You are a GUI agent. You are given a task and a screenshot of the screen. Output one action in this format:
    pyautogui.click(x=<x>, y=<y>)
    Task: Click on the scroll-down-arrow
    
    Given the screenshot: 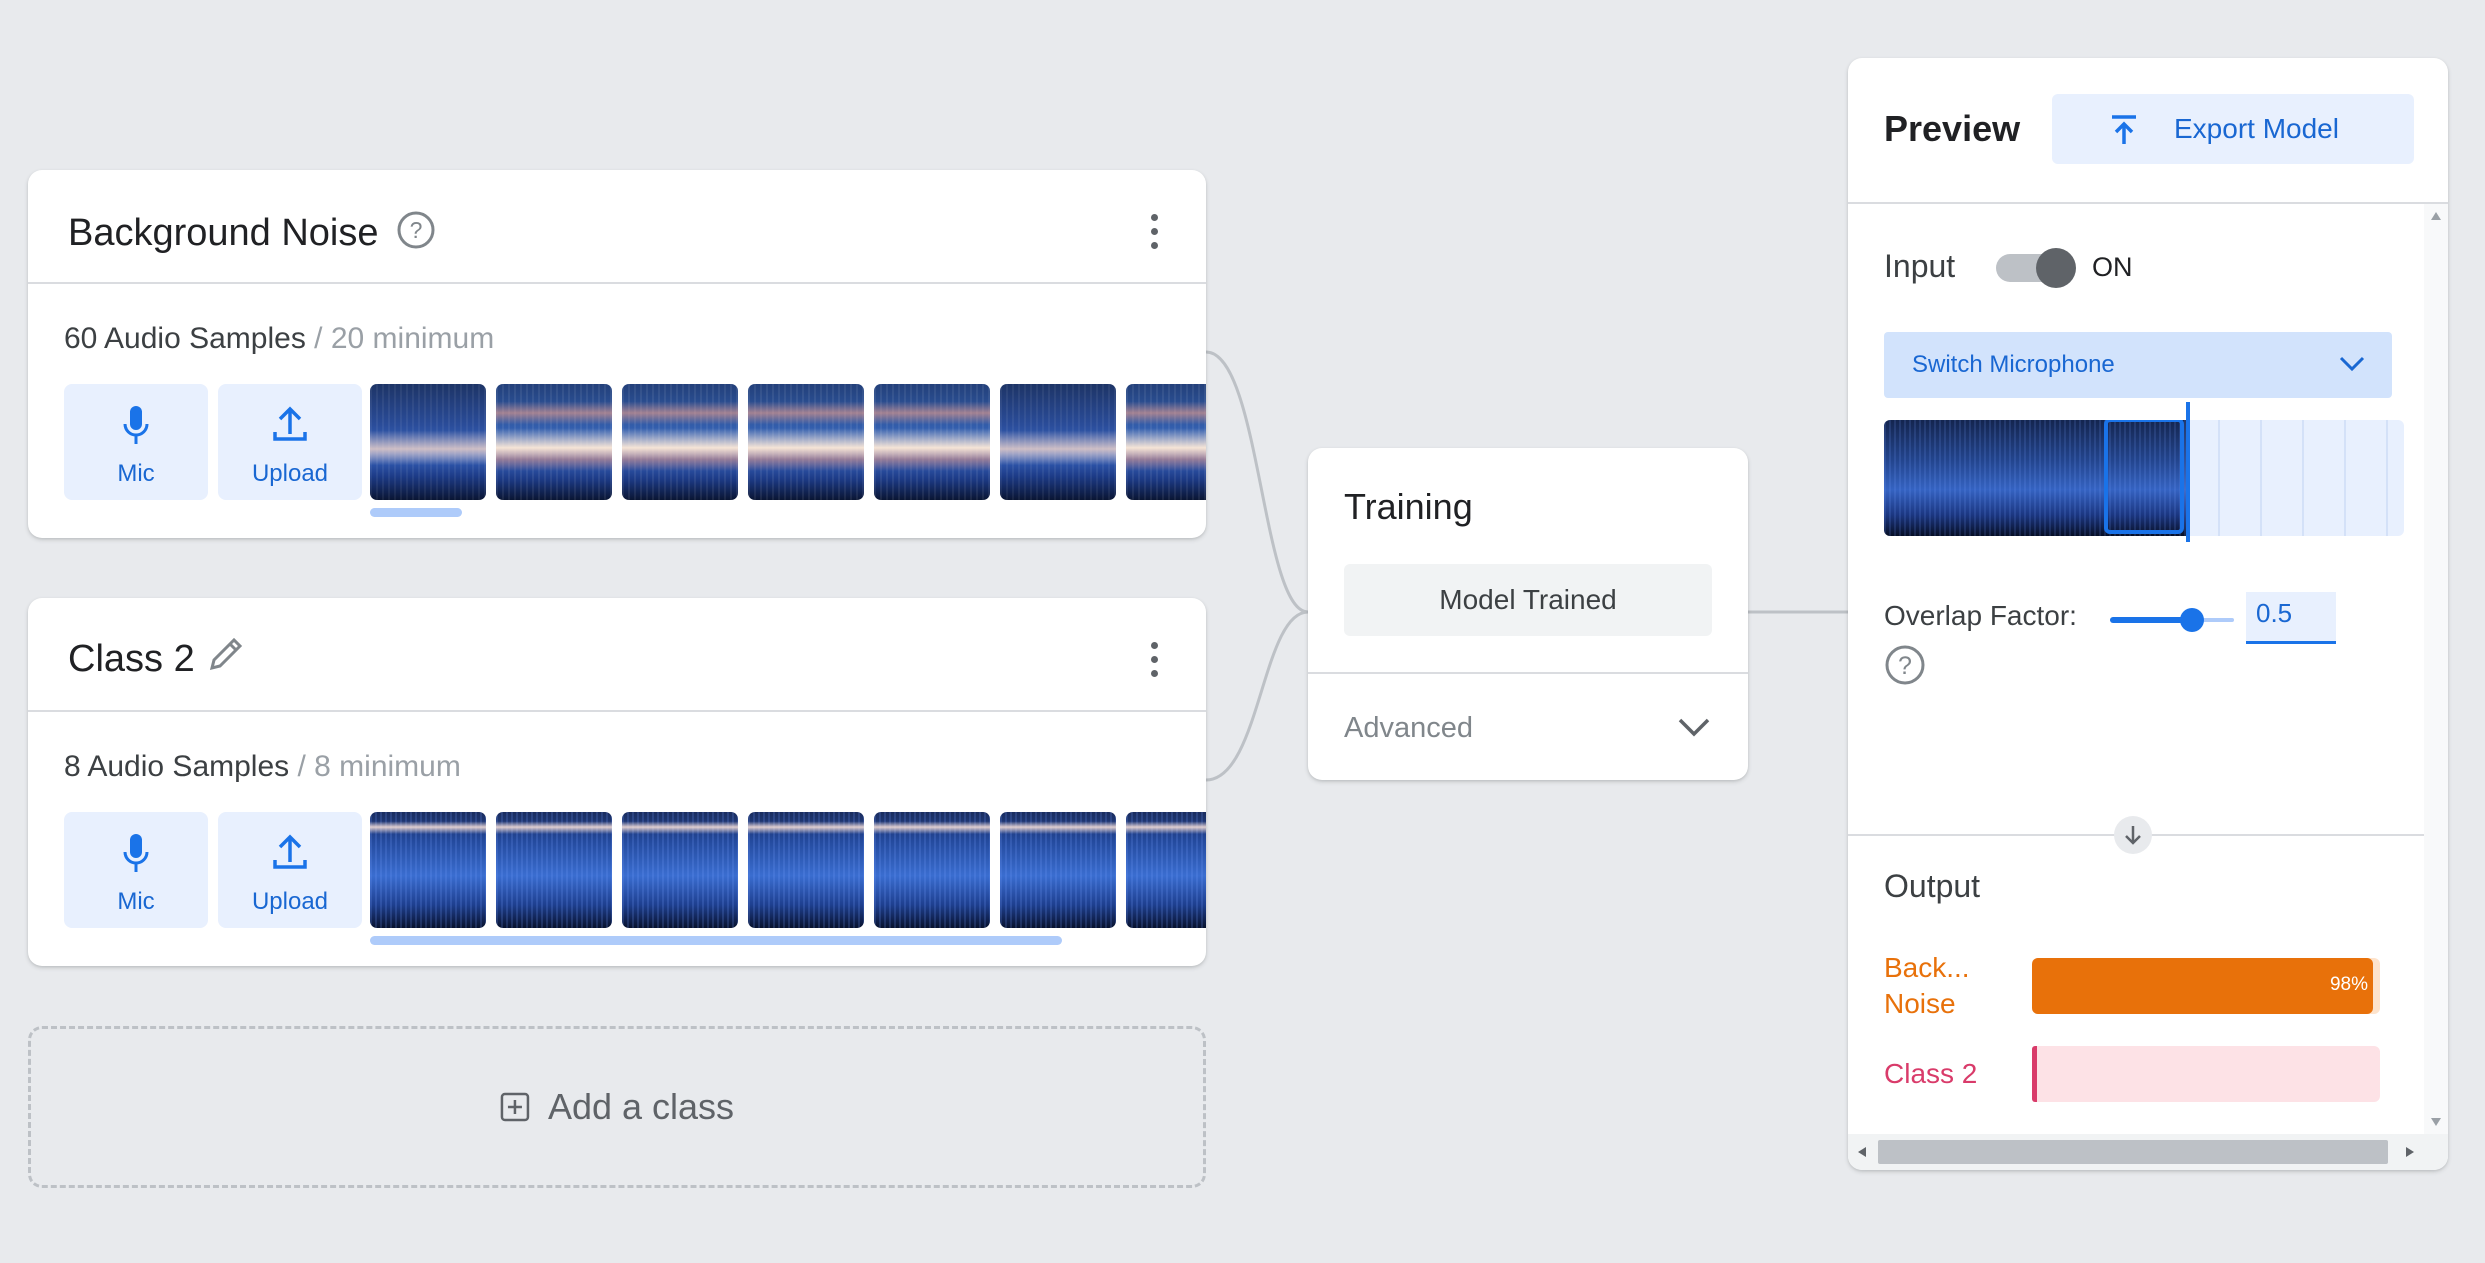 What is the action you would take?
    pyautogui.click(x=2436, y=1122)
    